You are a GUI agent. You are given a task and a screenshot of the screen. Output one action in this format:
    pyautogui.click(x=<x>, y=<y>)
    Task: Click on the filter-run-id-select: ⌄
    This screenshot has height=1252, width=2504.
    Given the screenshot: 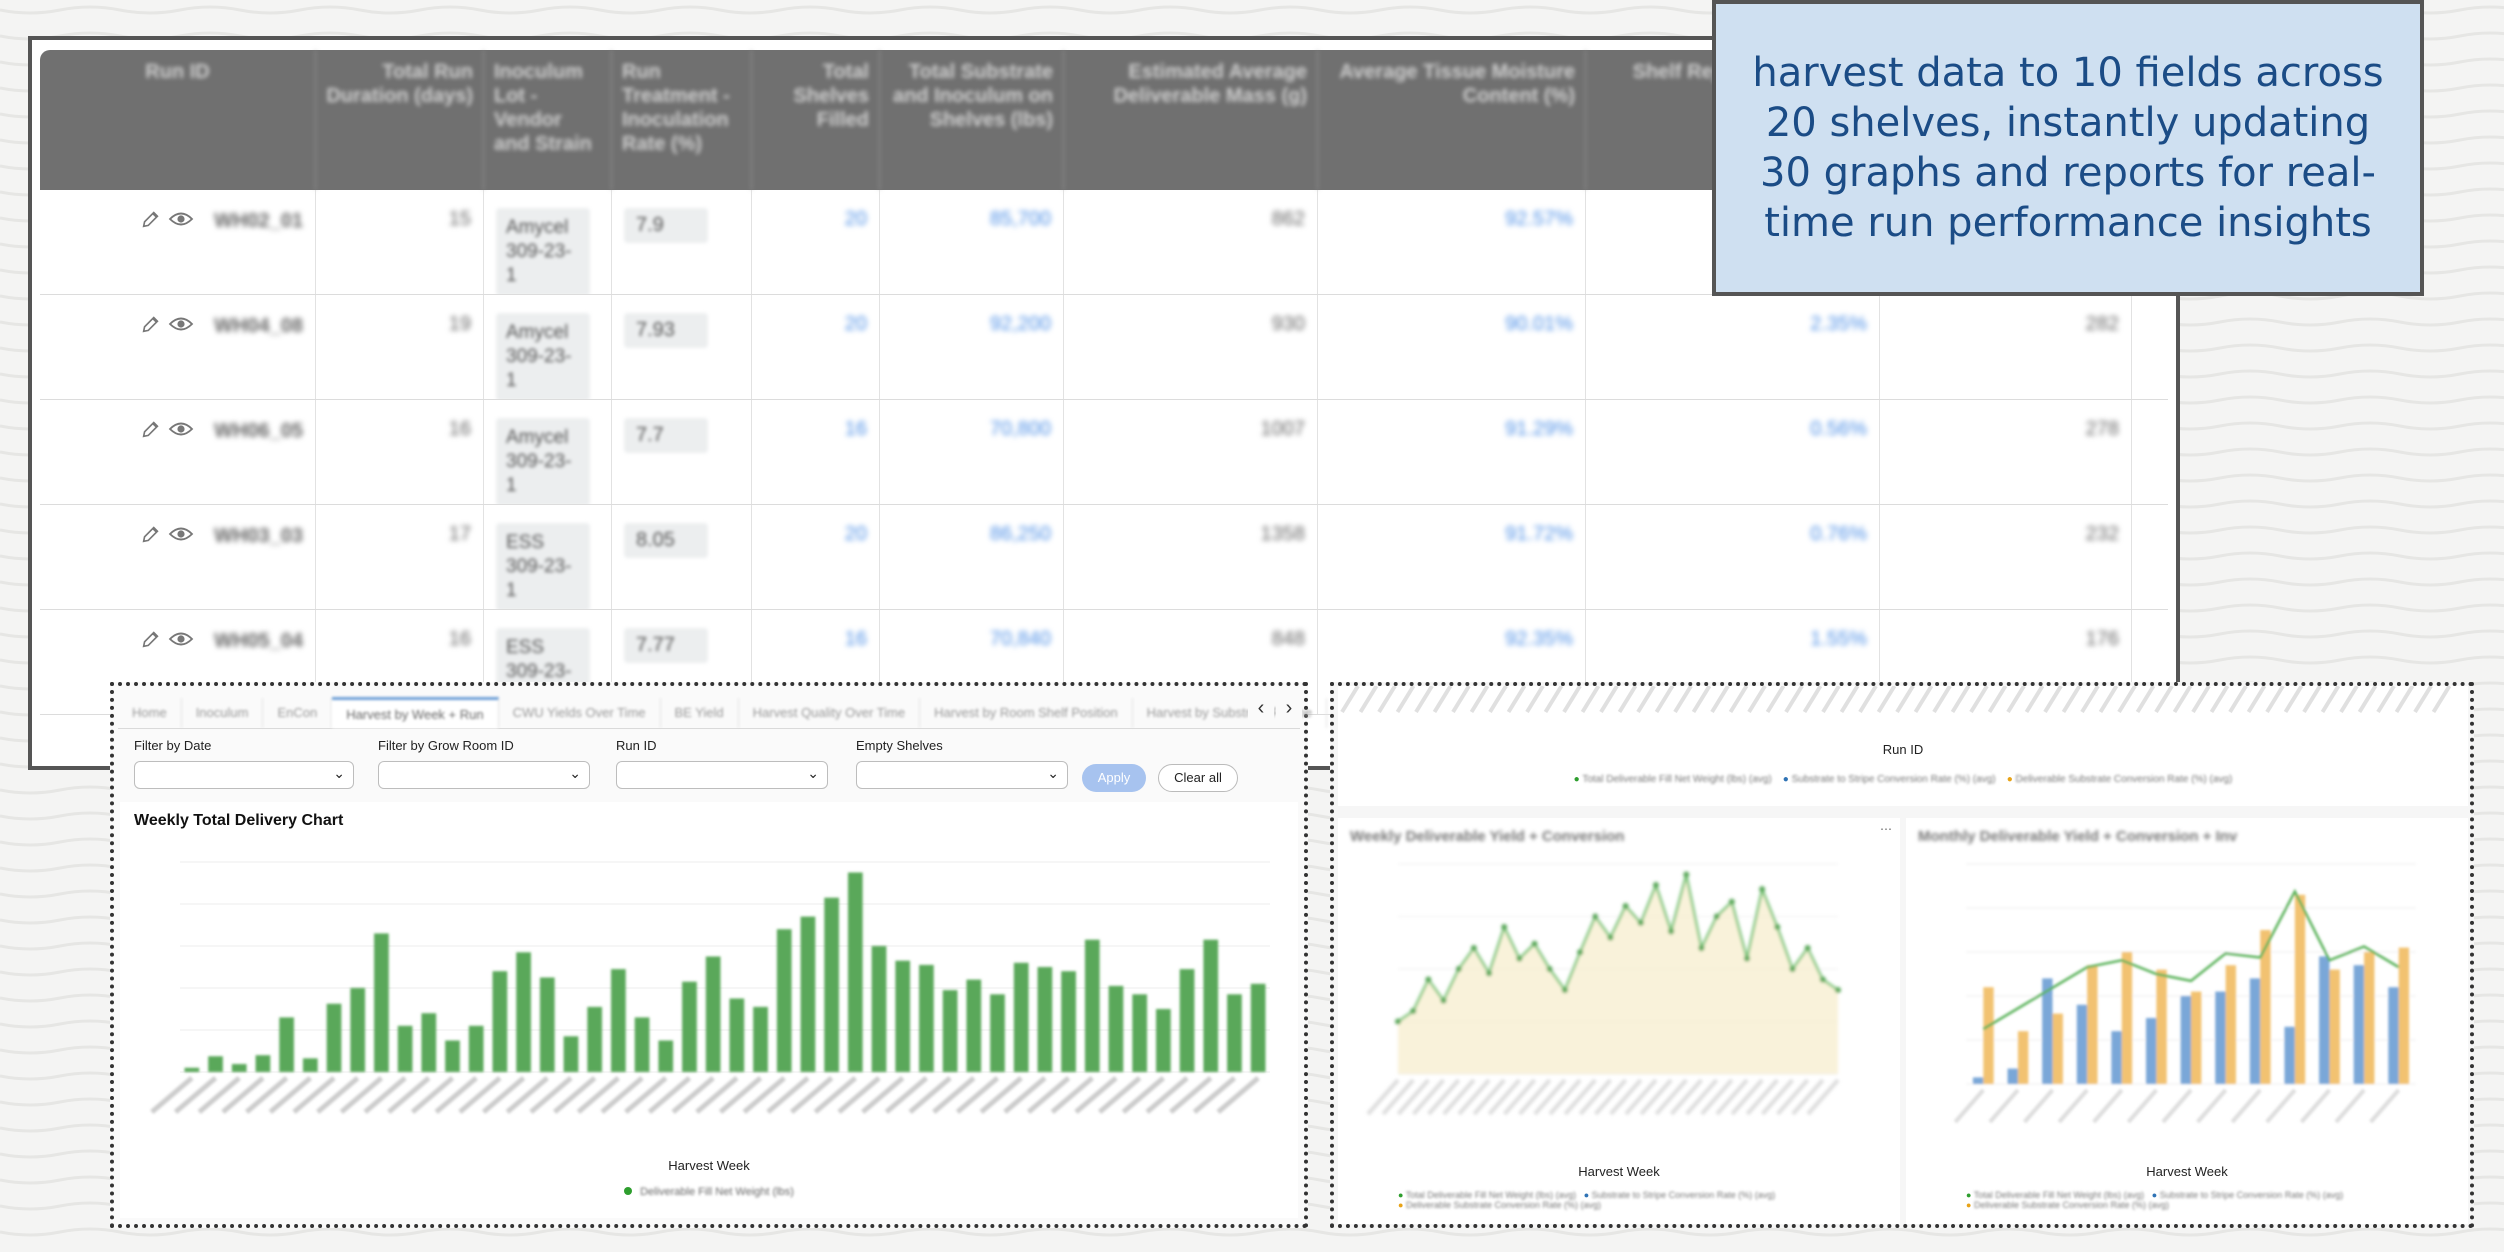 What is the action you would take?
    pyautogui.click(x=722, y=775)
    